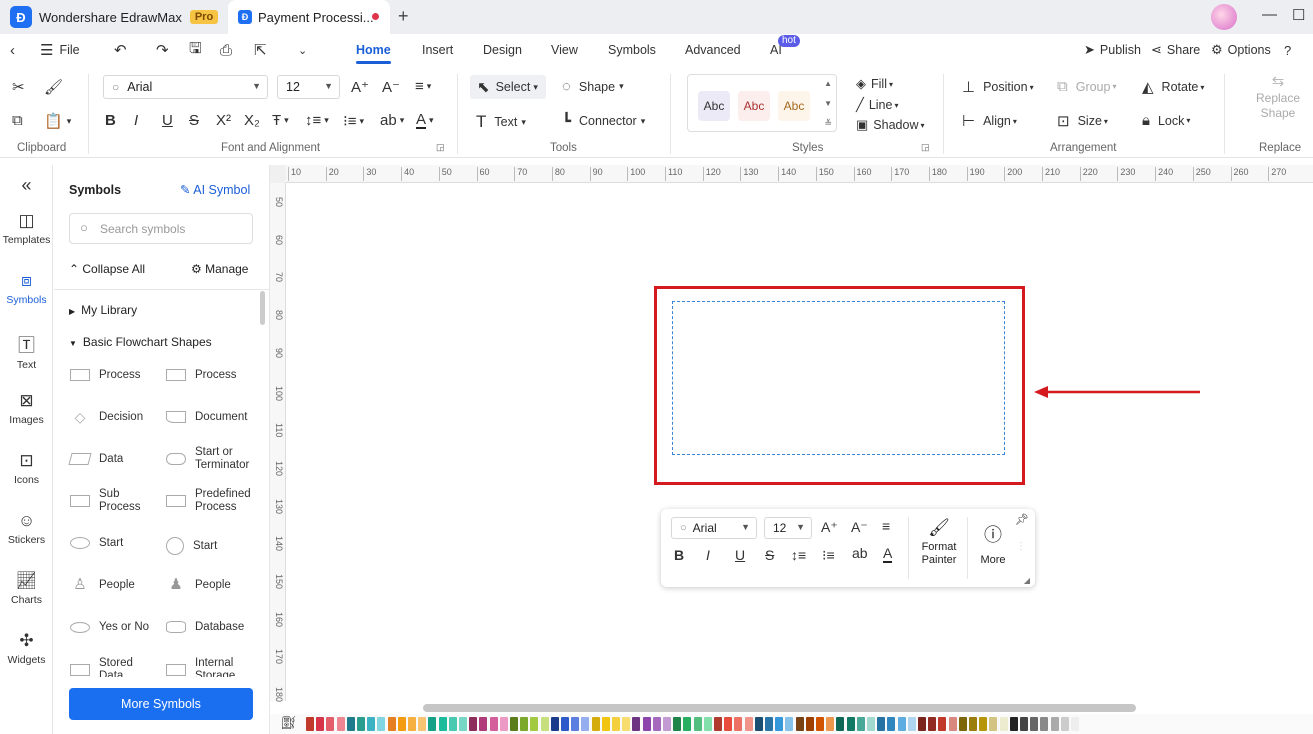 The height and width of the screenshot is (734, 1313). Describe the element at coordinates (939, 543) in the screenshot. I see `format-painter-button: 🖌 Format Painter` at that location.